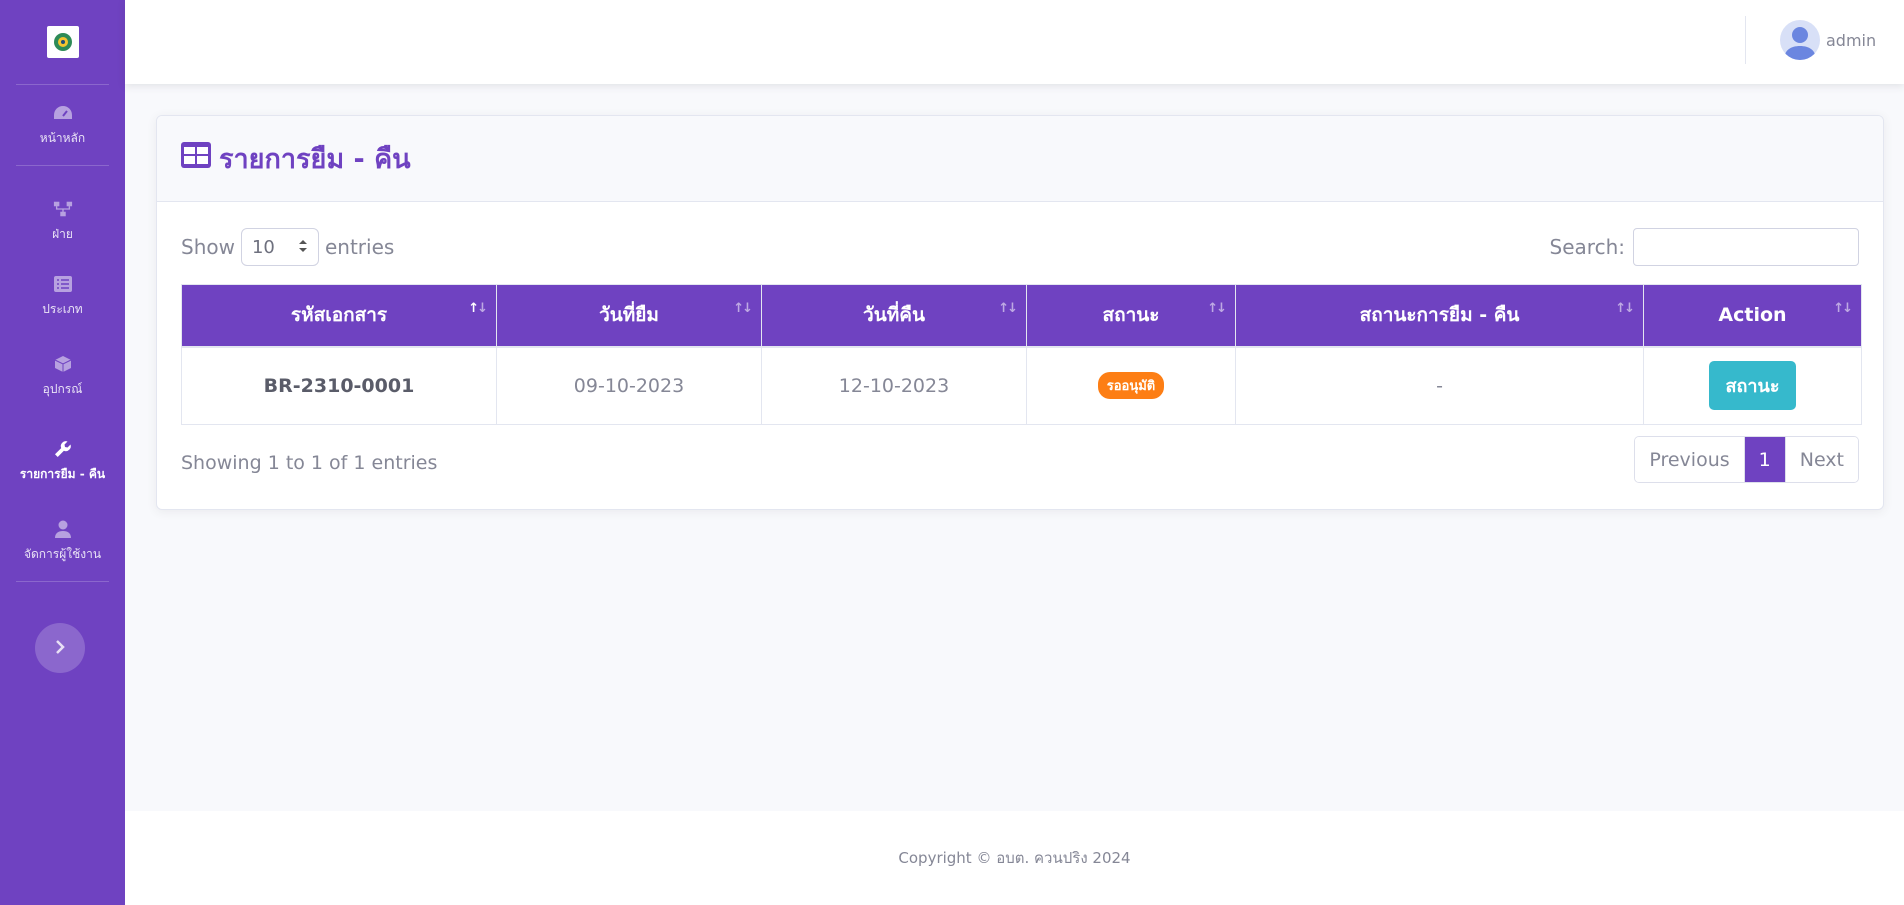 This screenshot has width=1904, height=905. Describe the element at coordinates (62, 461) in the screenshot. I see `sidebar-item-borrow-return: รายการยืม - คืน` at that location.